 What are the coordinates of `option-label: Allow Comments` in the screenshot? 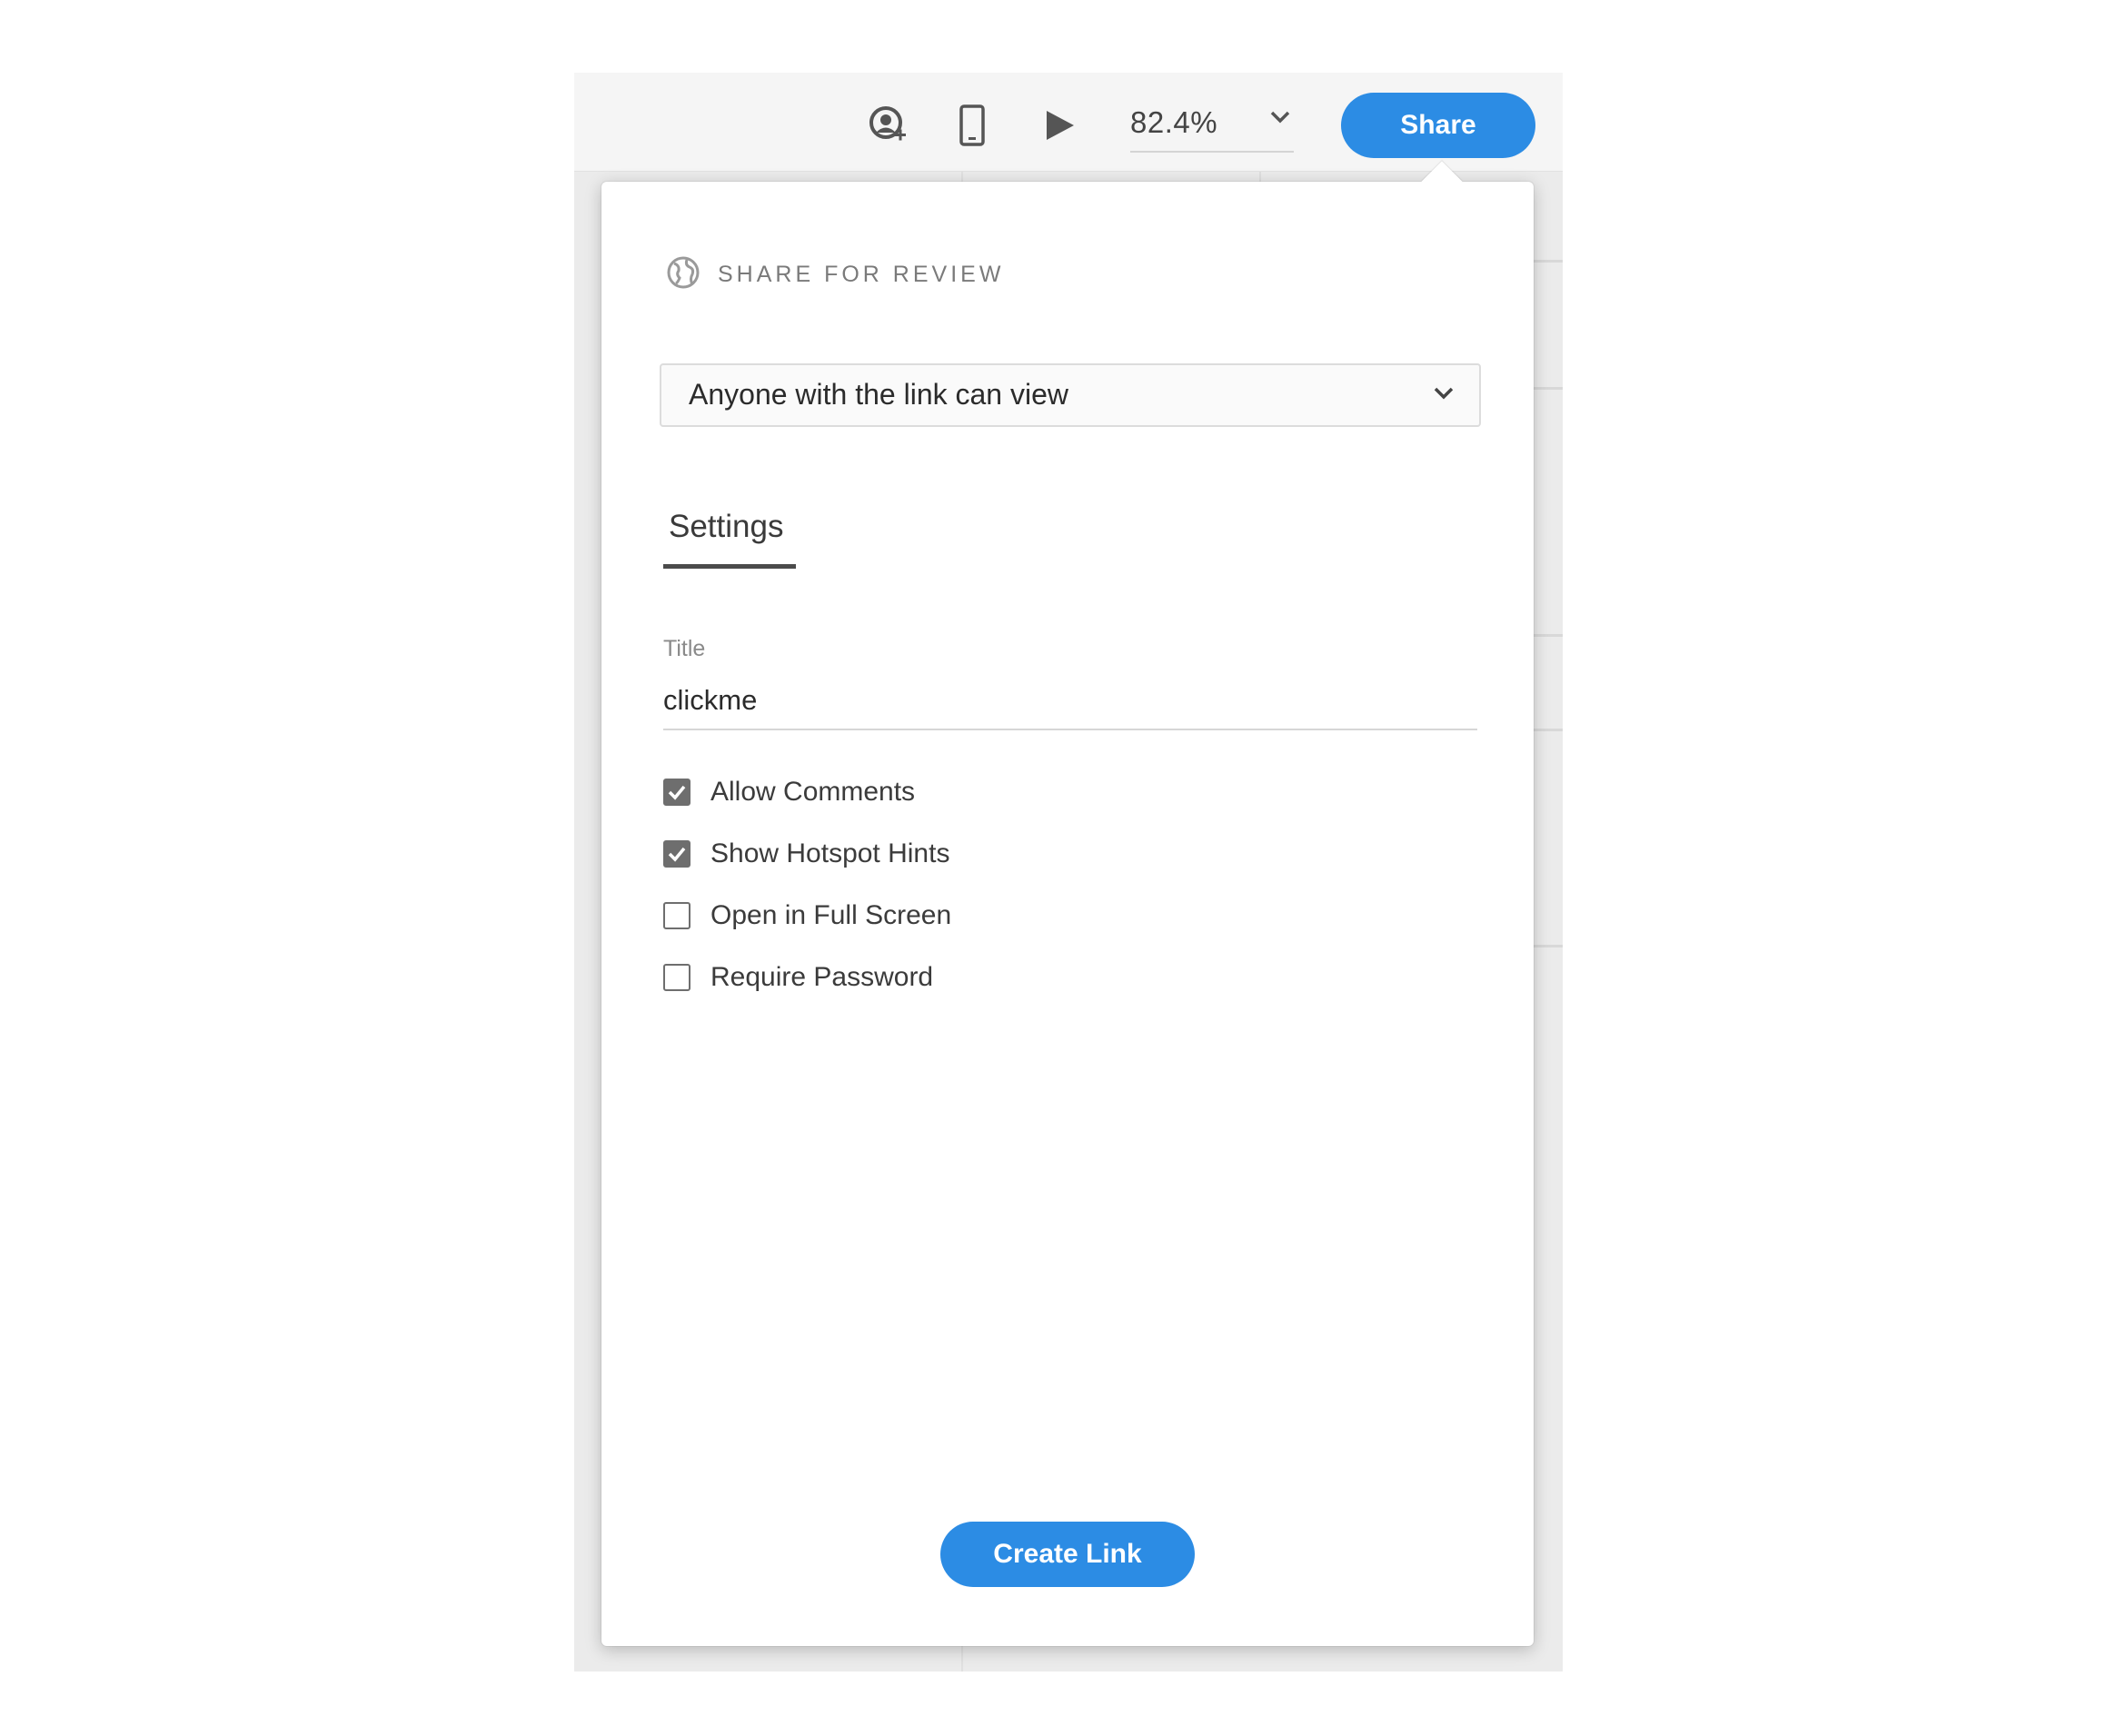 It's located at (813, 792).